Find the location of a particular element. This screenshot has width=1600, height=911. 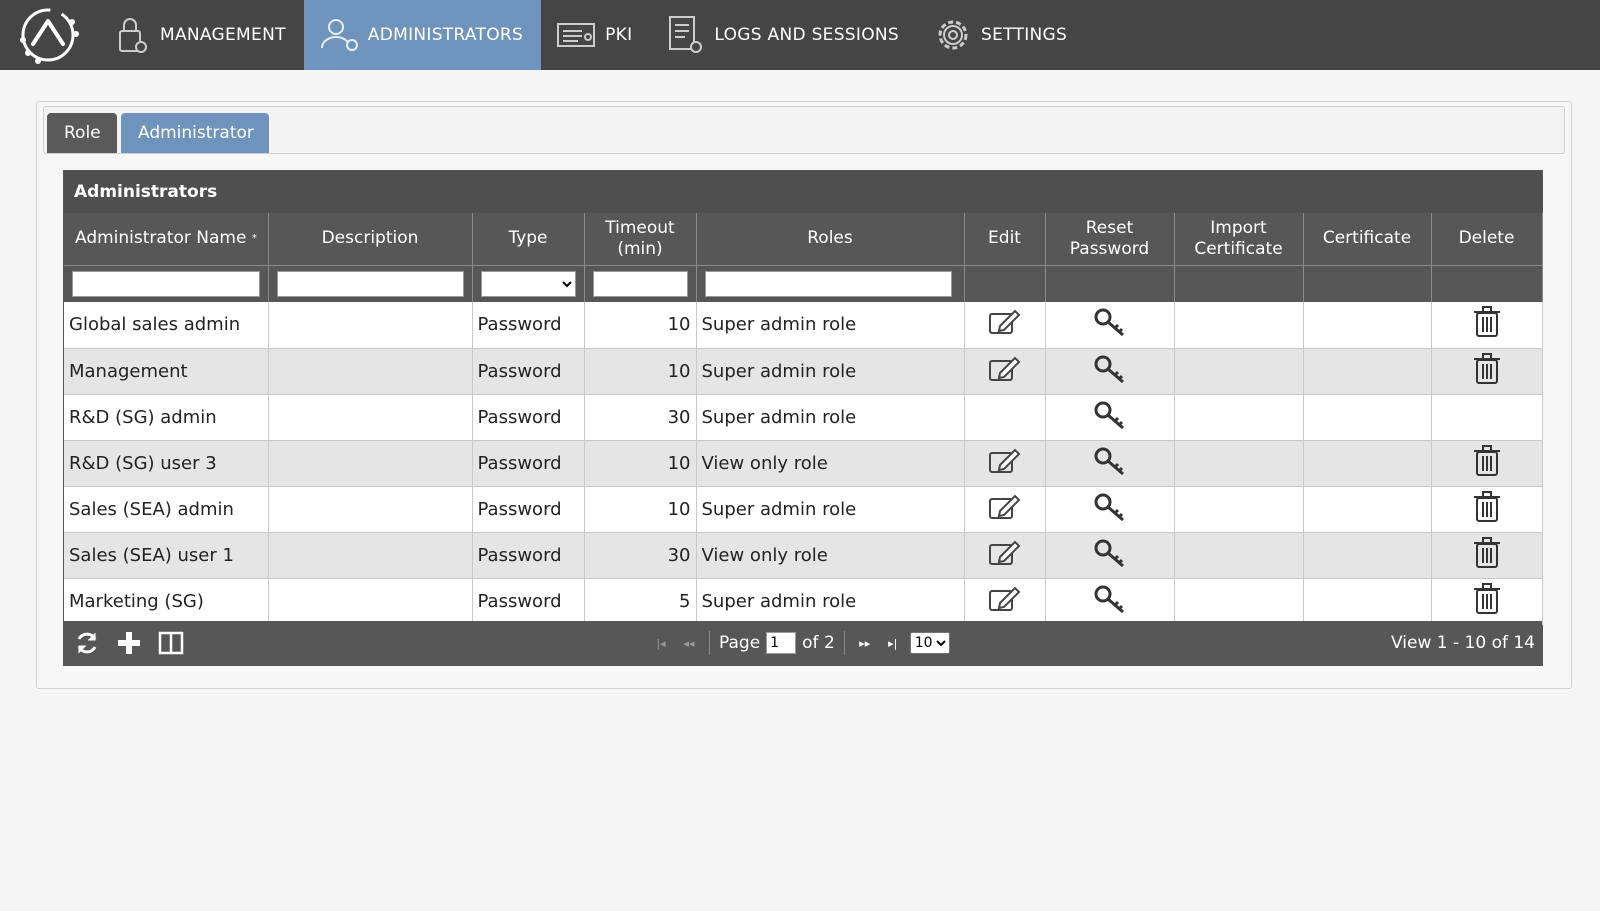

page-size-select: 10 is located at coordinates (929, 643).